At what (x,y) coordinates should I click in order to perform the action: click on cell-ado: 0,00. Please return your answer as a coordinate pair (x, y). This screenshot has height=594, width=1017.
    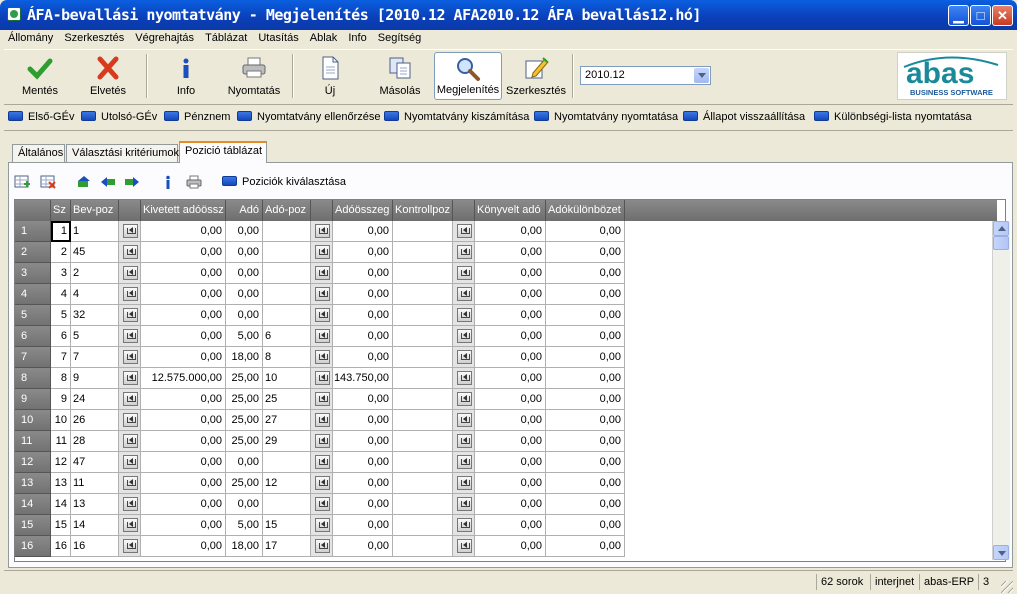
    Looking at the image, I should click on (244, 294).